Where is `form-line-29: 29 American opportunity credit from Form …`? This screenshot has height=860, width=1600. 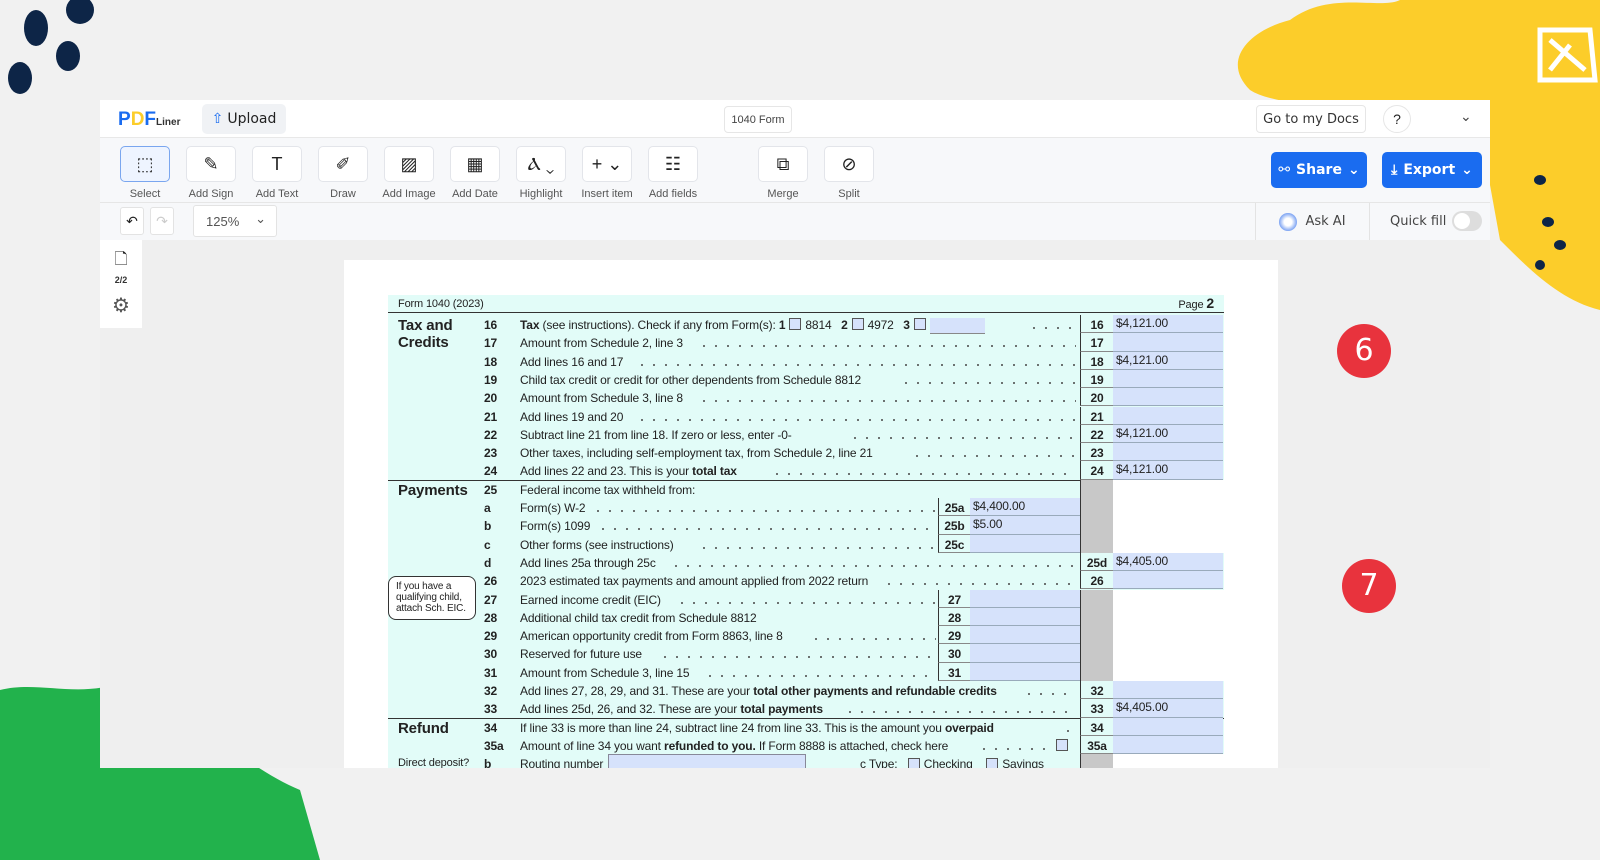
form-line-29: 29 American opportunity credit from Form … is located at coordinates (806, 635).